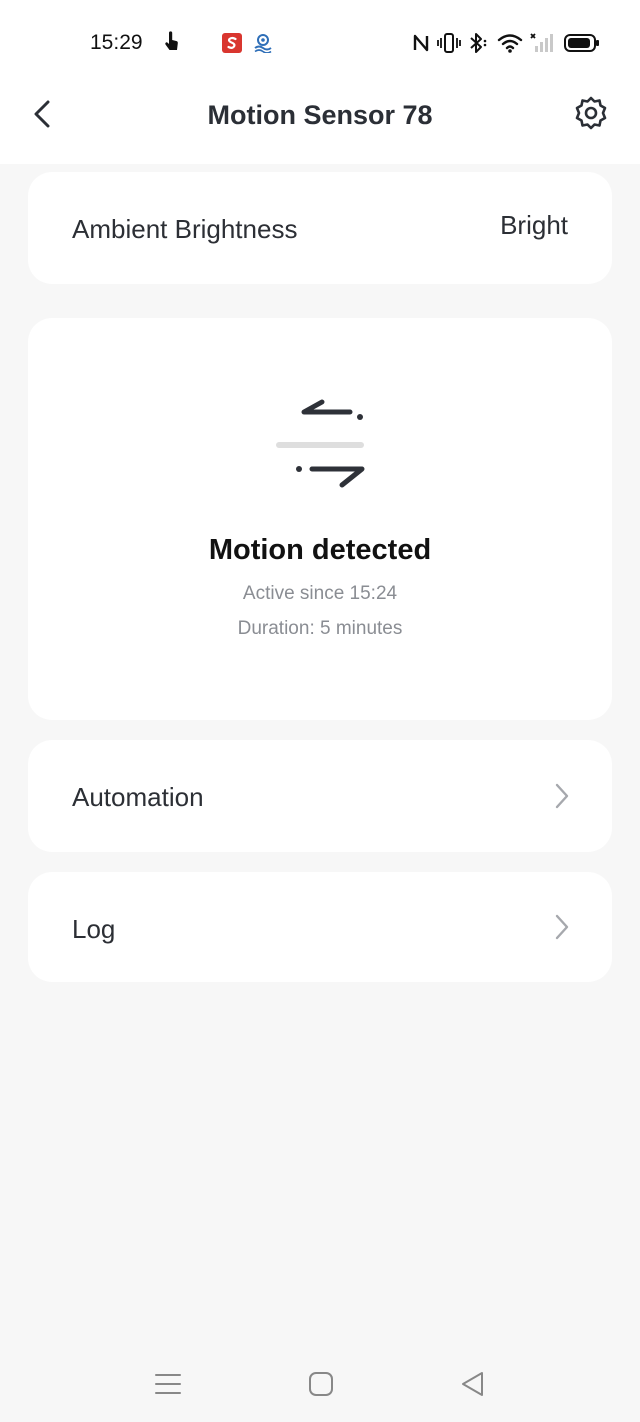 The image size is (640, 1422). I want to click on home-button, so click(321, 1384).